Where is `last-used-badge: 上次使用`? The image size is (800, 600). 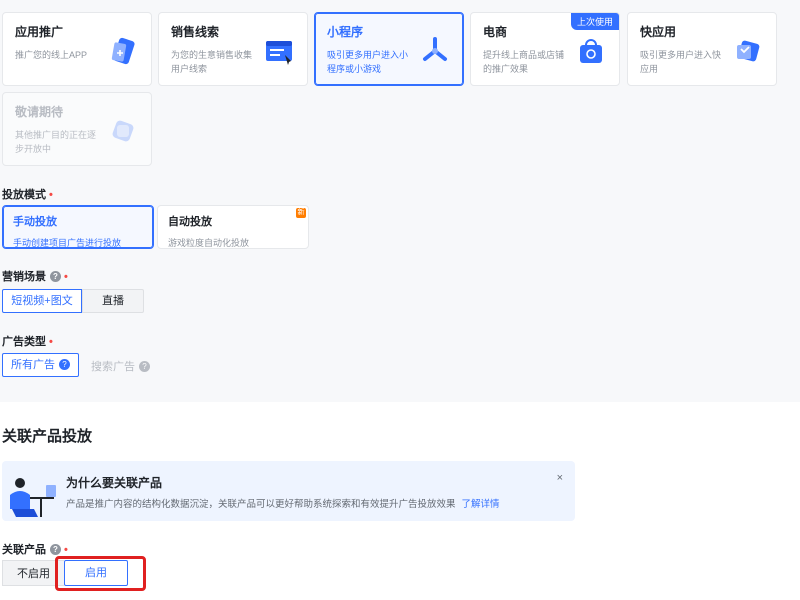
last-used-badge: 上次使用 is located at coordinates (594, 21).